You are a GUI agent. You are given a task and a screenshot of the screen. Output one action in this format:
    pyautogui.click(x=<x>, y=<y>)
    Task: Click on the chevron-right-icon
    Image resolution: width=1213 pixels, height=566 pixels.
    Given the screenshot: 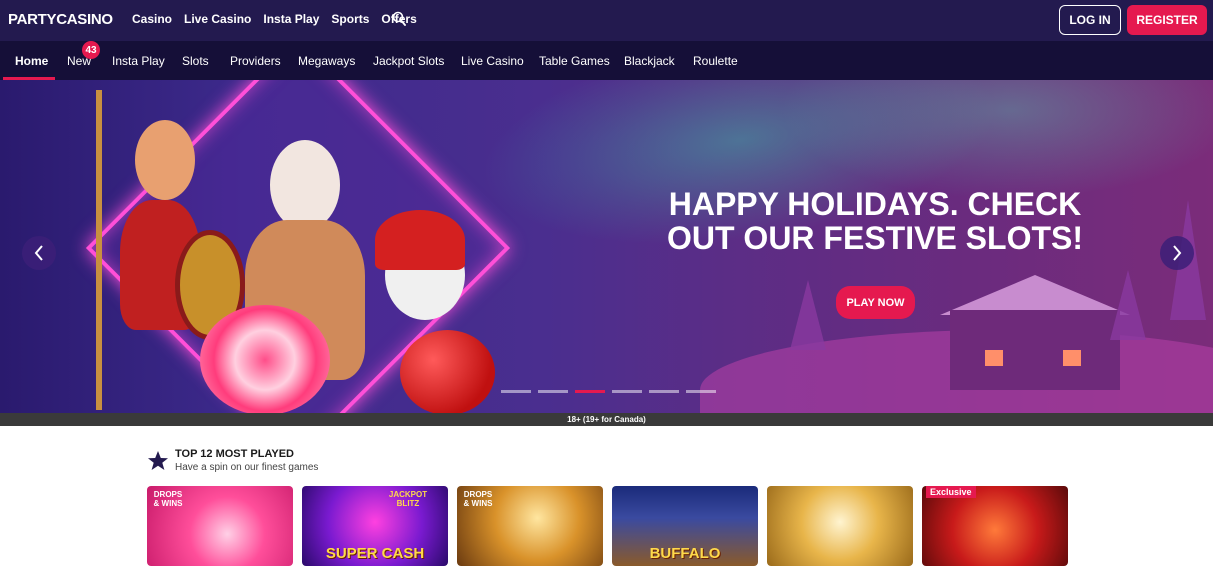 What is the action you would take?
    pyautogui.click(x=1177, y=253)
    